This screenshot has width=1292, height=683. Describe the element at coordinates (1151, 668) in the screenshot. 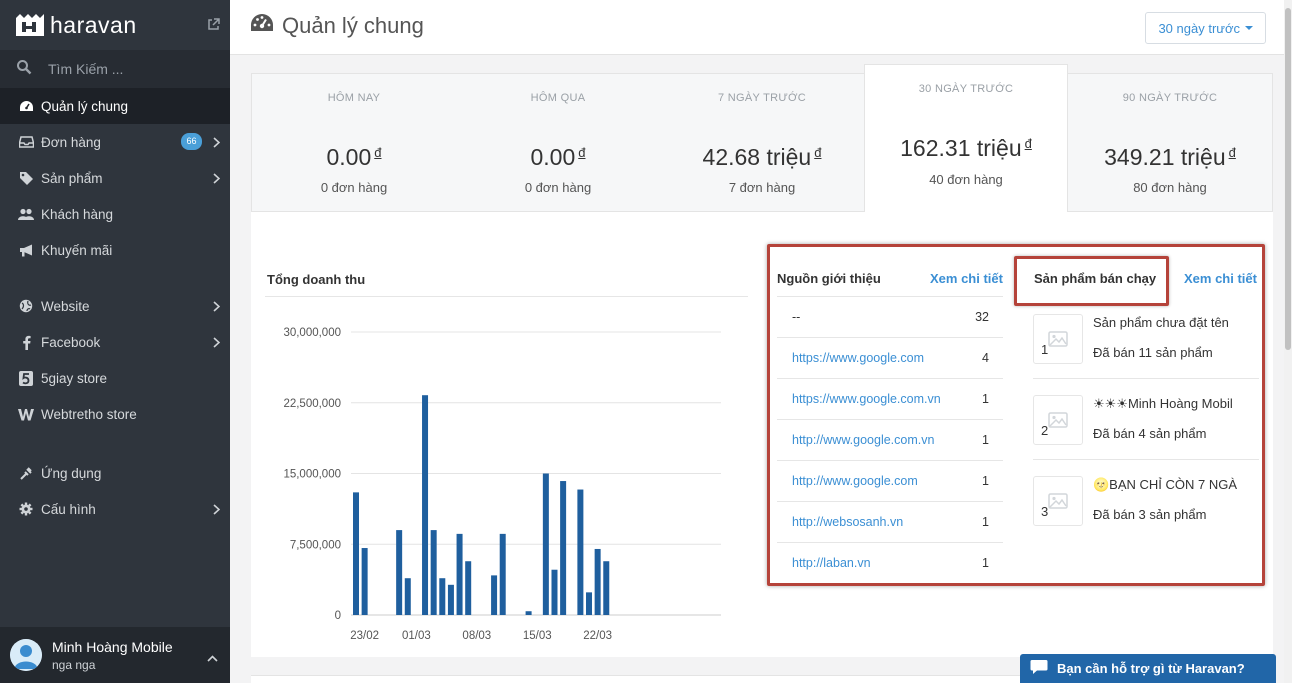

I see `support-label: Bạn cần hỗ trợ gì từ Haravan?` at that location.